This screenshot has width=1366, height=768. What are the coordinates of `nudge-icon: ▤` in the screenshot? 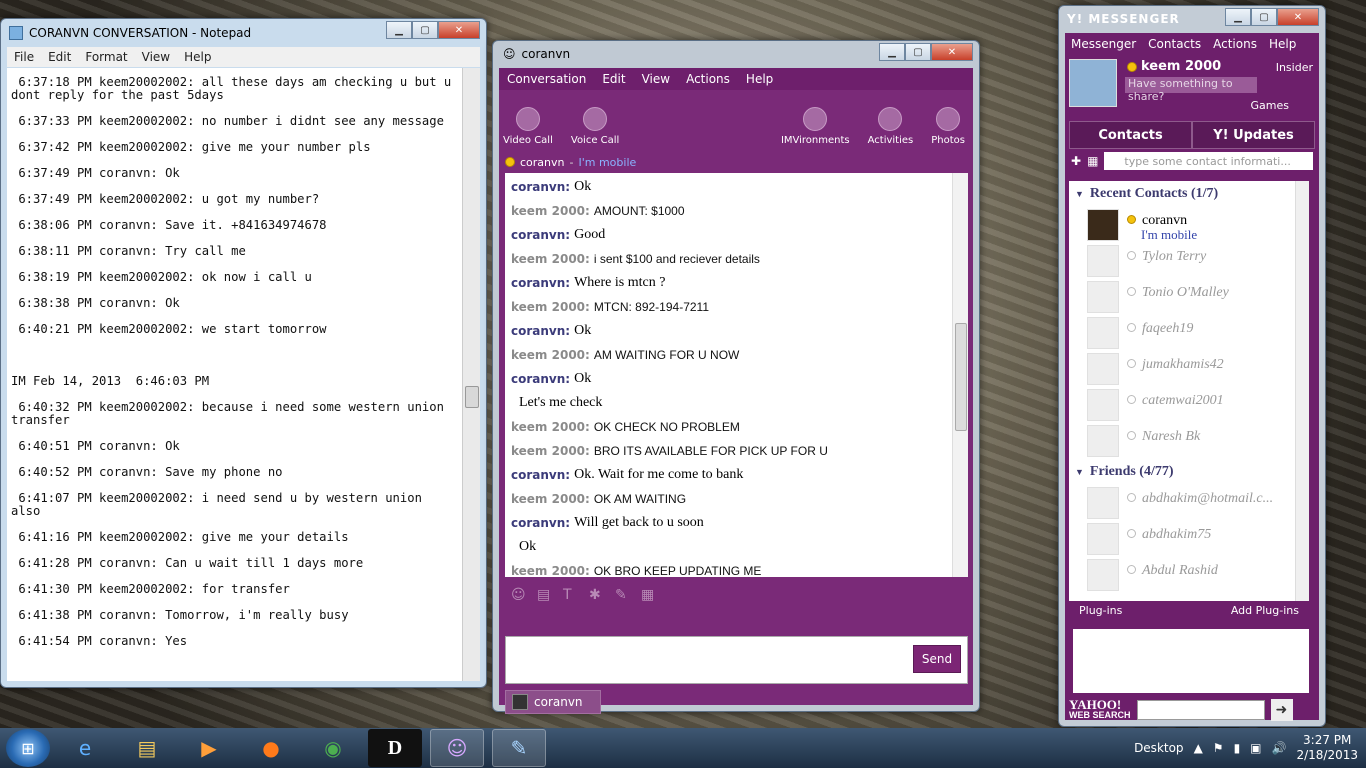 It's located at (545, 595).